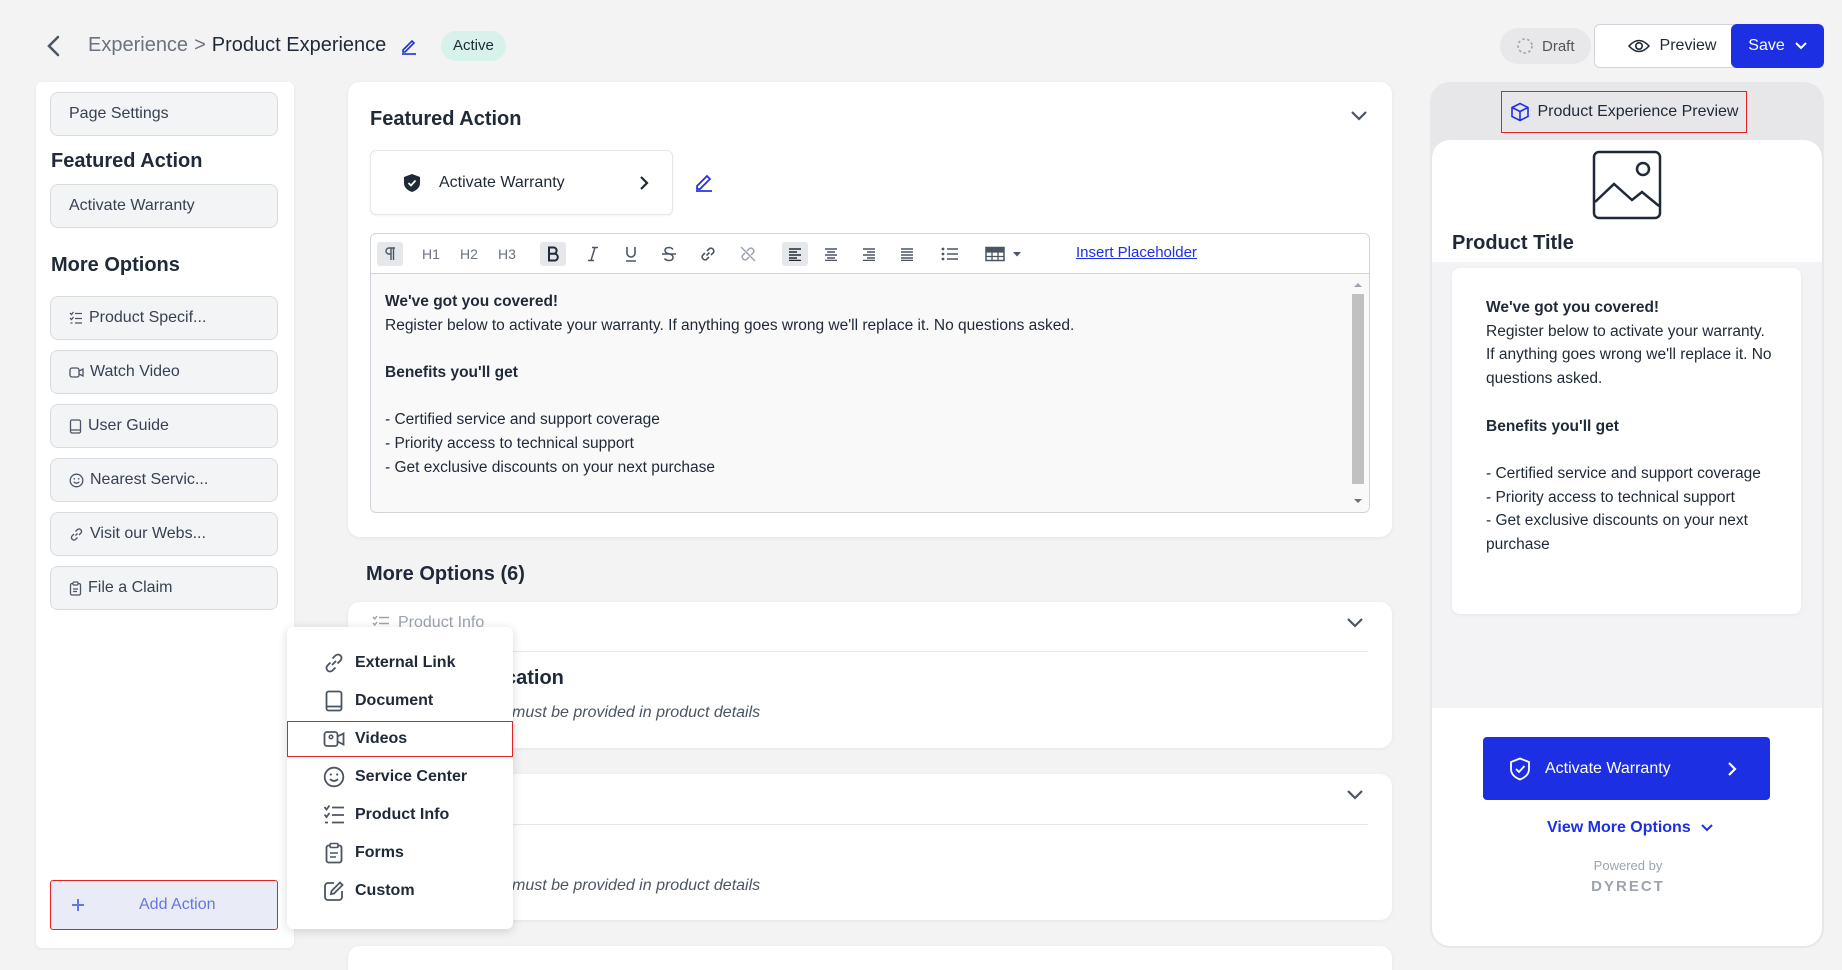 The width and height of the screenshot is (1842, 970). I want to click on menu-item-custom: Custom, so click(400, 891).